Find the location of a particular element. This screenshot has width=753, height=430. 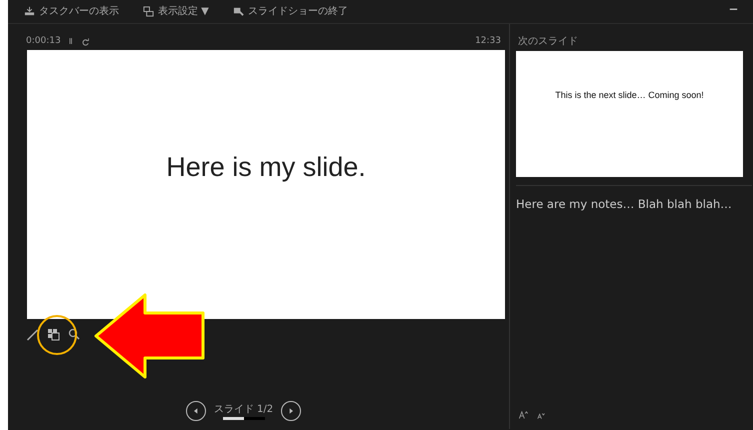

previous-slide-button is located at coordinates (196, 411).